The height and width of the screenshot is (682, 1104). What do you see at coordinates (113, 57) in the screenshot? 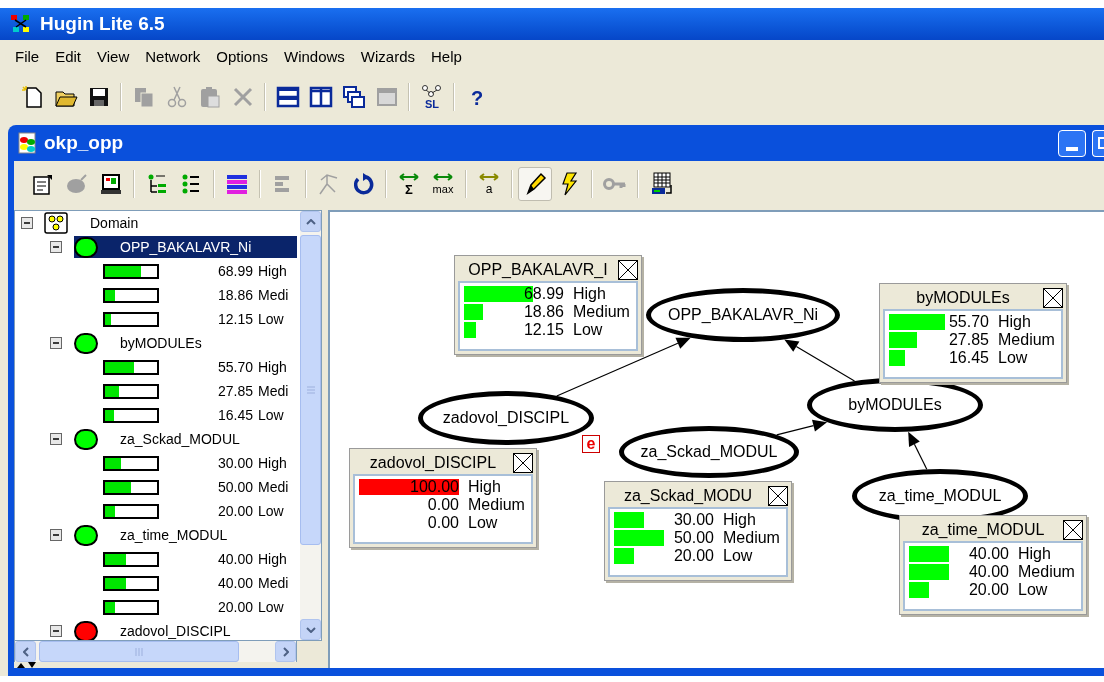
I see `menu-item: View` at bounding box center [113, 57].